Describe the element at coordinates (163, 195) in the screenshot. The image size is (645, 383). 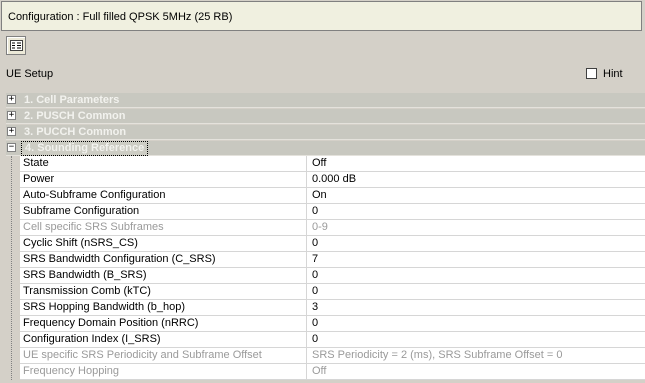
I see `property-name: Auto-Subframe Configuration` at that location.